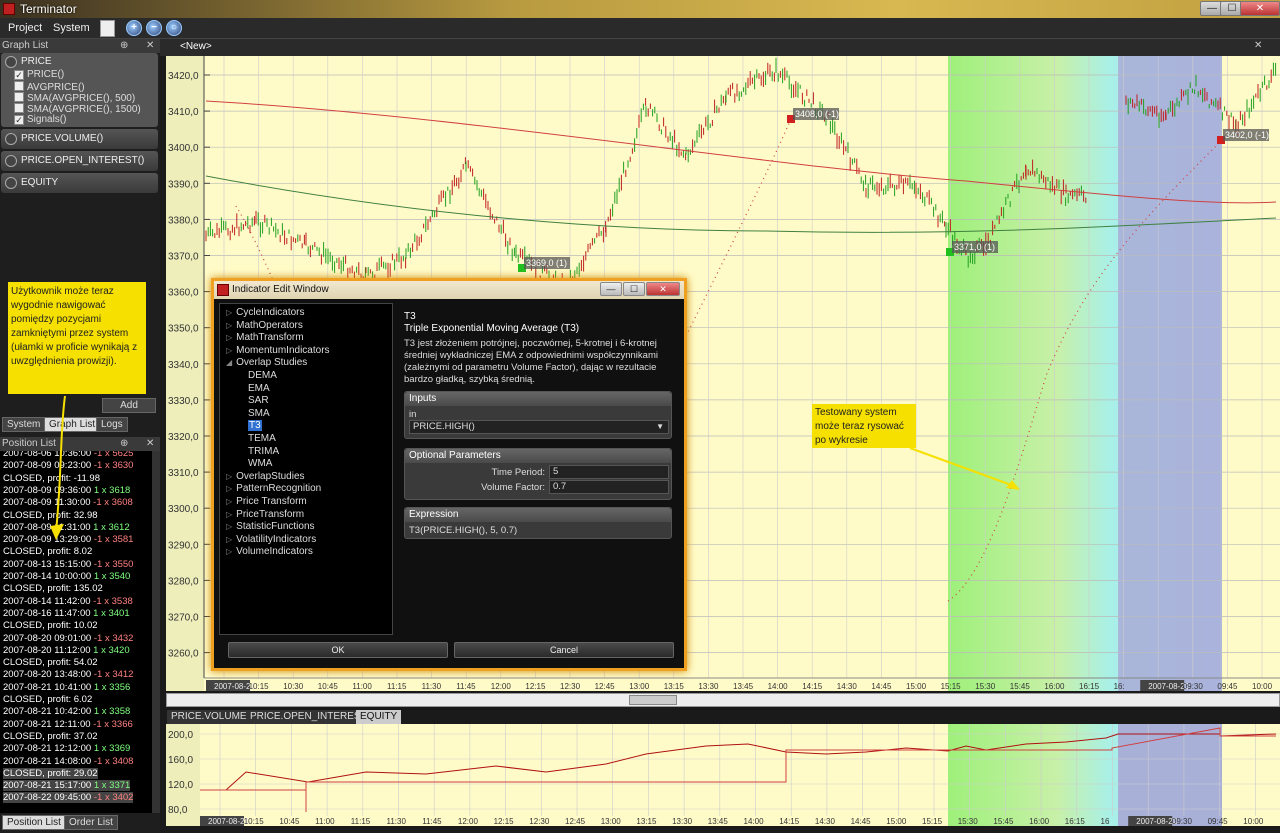 Image resolution: width=1280 pixels, height=833 pixels. What do you see at coordinates (66, 748) in the screenshot?
I see `trade-row: 2007-08-21 12:12:00 1 x 3369` at bounding box center [66, 748].